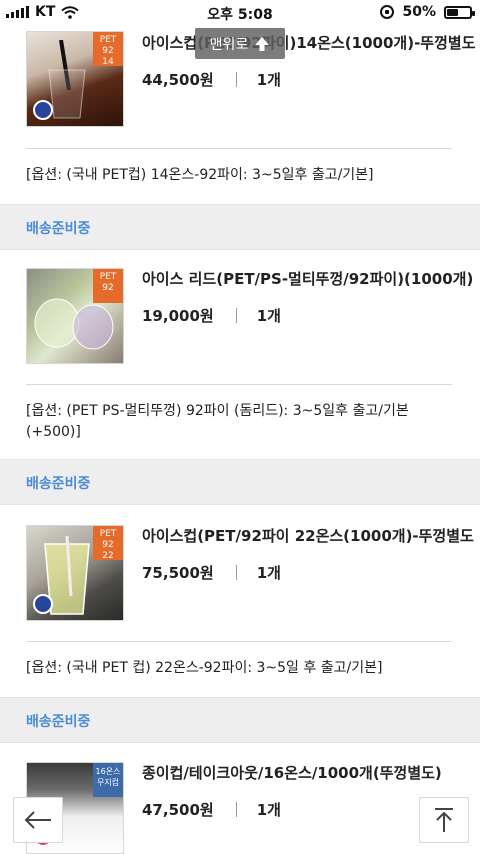  I want to click on price-row: 47,500원 1개, so click(211, 809).